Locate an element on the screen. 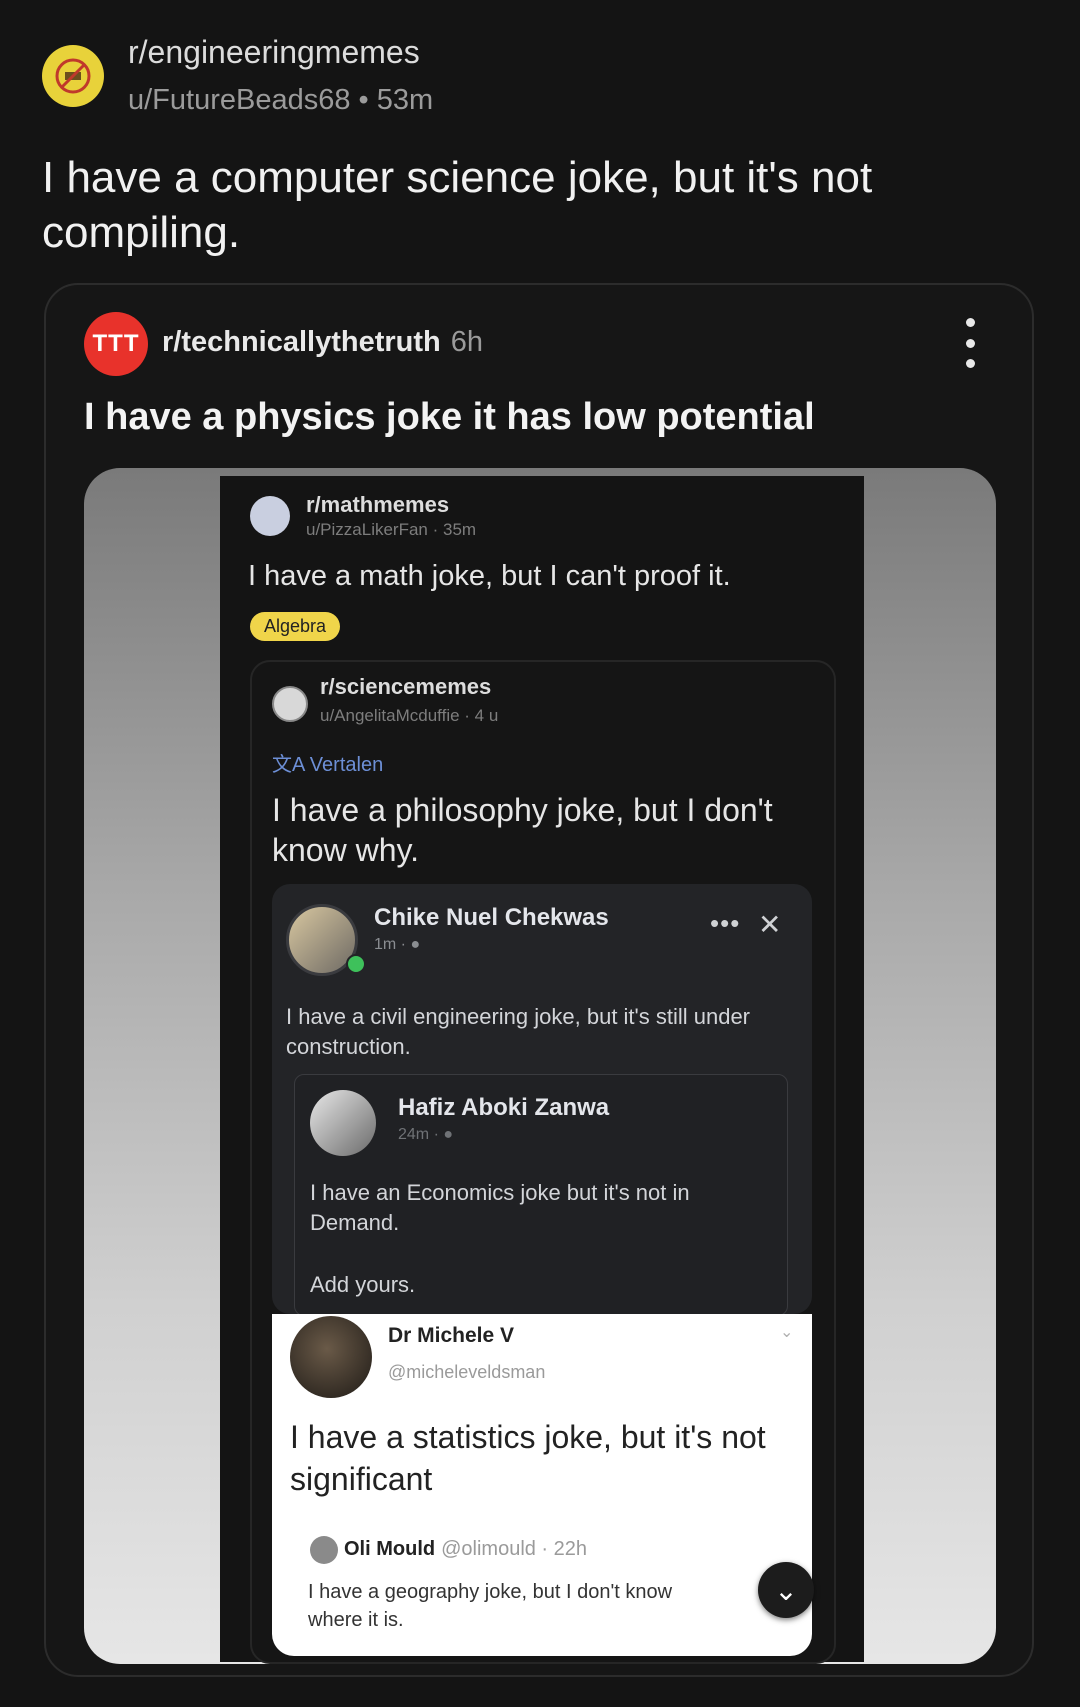 This screenshot has height=1707, width=1080. crosspost-subreddit-link: r/technicallythetruth is located at coordinates (301, 342).